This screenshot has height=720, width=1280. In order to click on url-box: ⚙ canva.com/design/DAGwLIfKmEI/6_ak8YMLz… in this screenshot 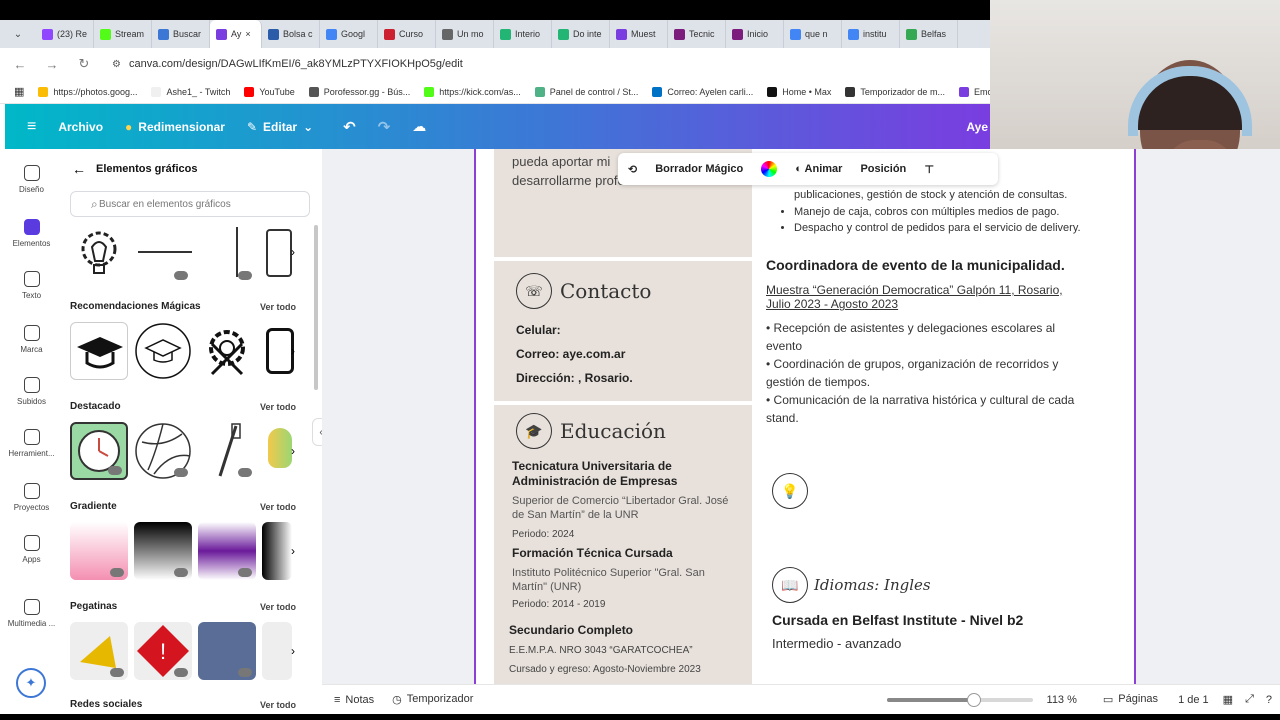, I will do `click(287, 64)`.